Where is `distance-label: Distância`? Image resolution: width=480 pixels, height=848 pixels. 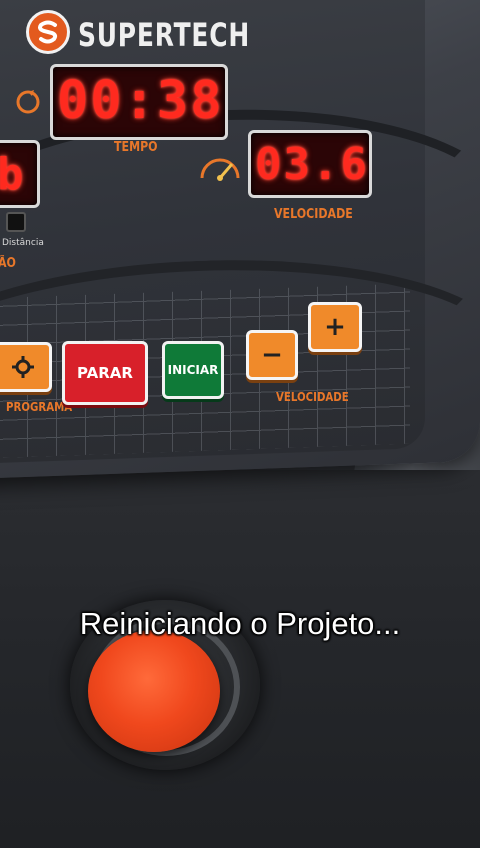 distance-label: Distância is located at coordinates (23, 243).